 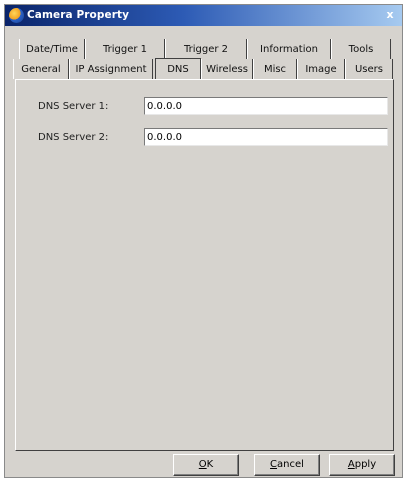 What do you see at coordinates (73, 137) in the screenshot?
I see `dns-server-2-label: DNS Server 2:` at bounding box center [73, 137].